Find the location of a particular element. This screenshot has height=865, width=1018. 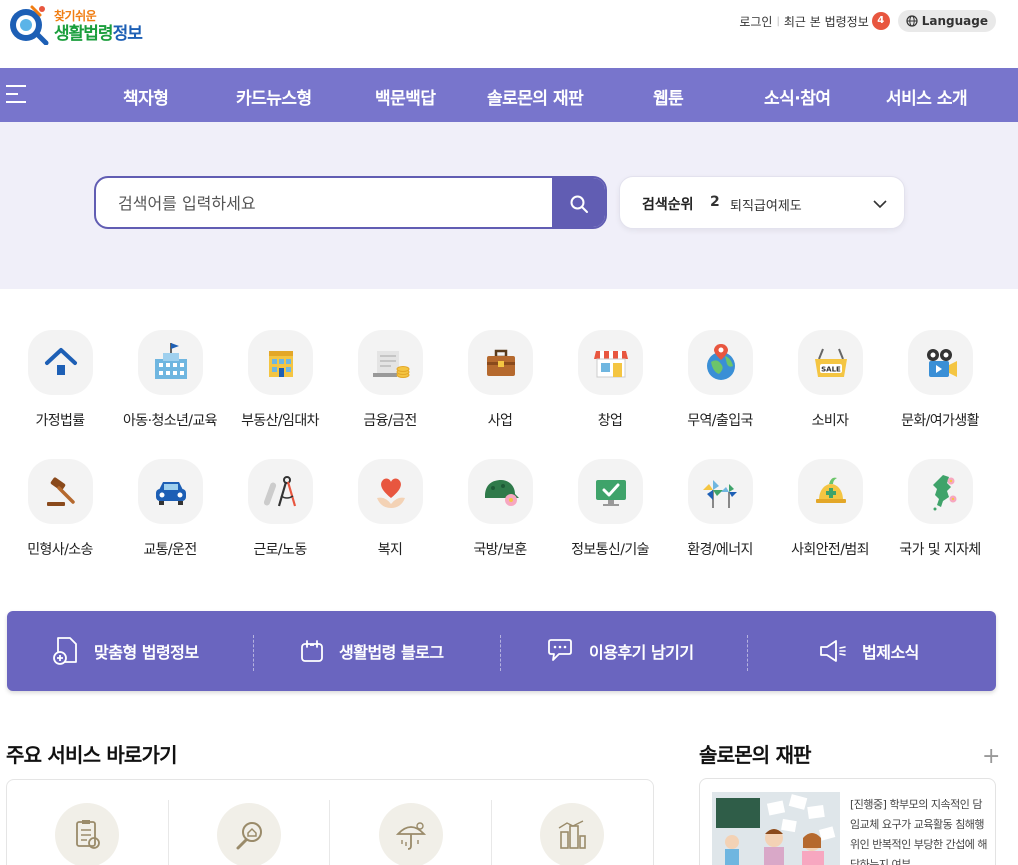

category-labor: 근로/노동 is located at coordinates (280, 514).